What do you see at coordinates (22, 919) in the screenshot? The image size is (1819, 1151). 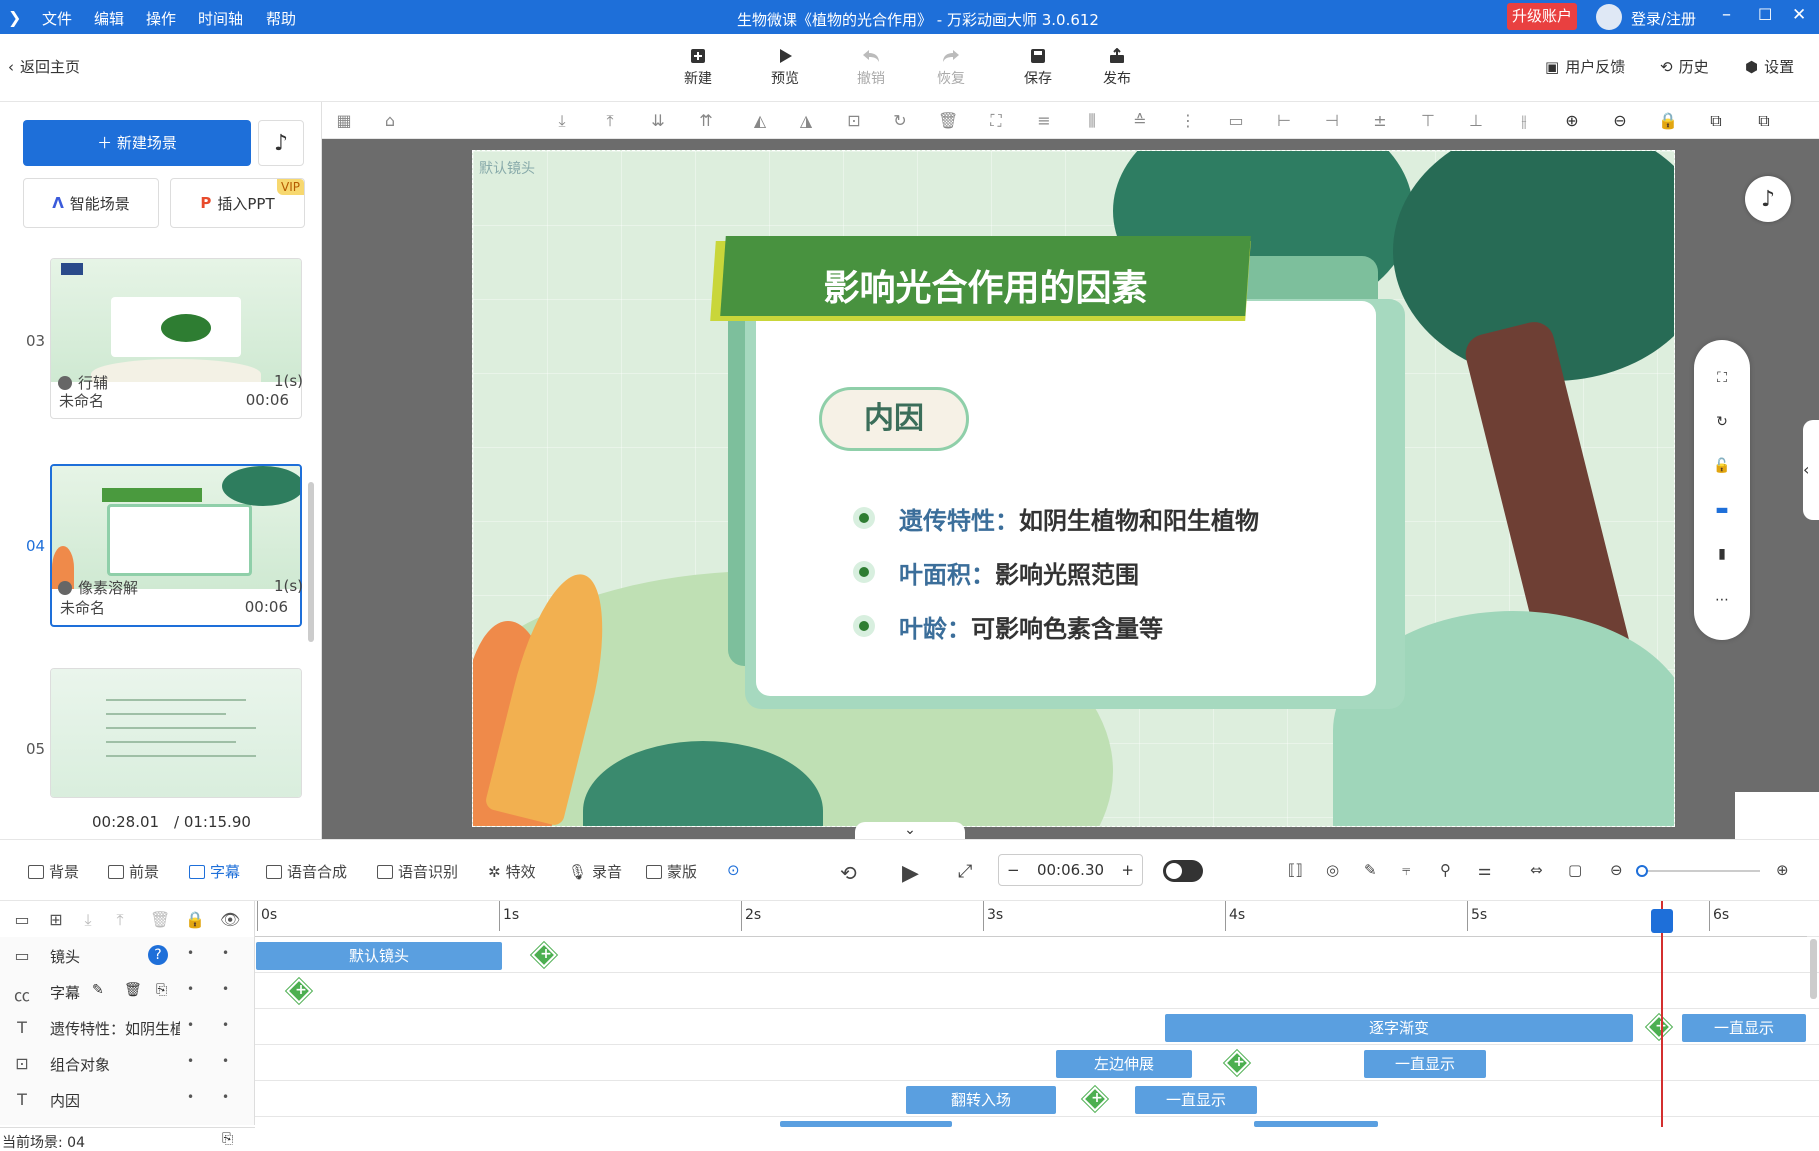 I see `folder-icon: ▭` at bounding box center [22, 919].